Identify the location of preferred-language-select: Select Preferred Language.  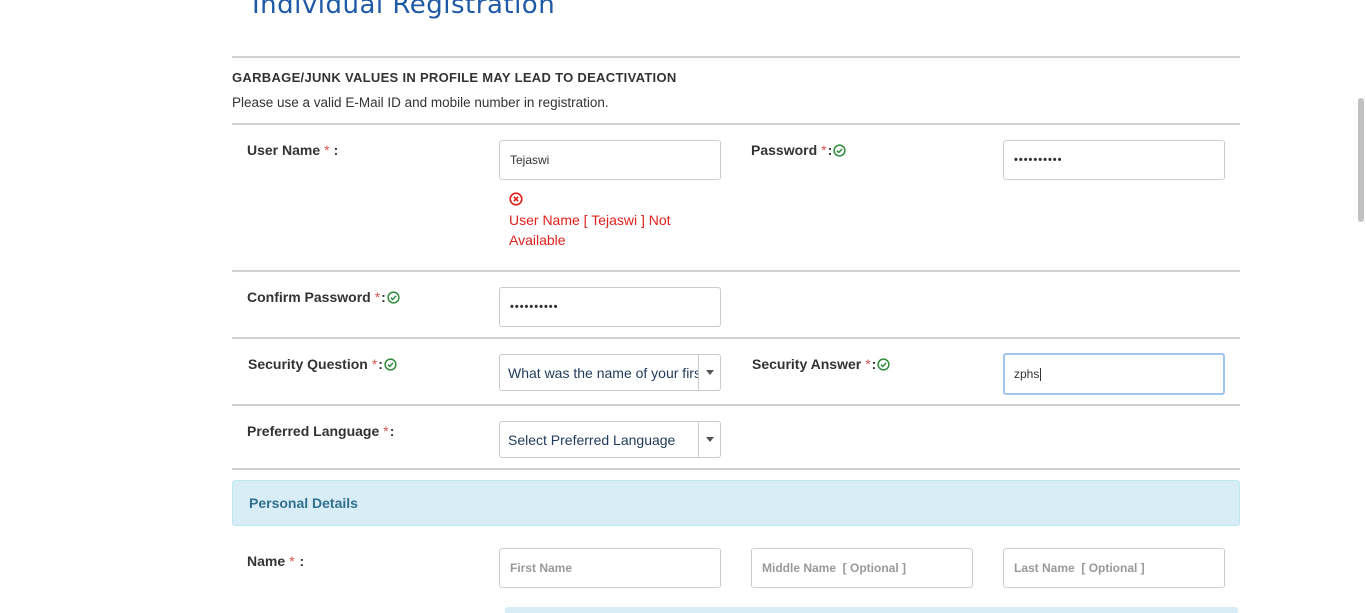
(610, 439).